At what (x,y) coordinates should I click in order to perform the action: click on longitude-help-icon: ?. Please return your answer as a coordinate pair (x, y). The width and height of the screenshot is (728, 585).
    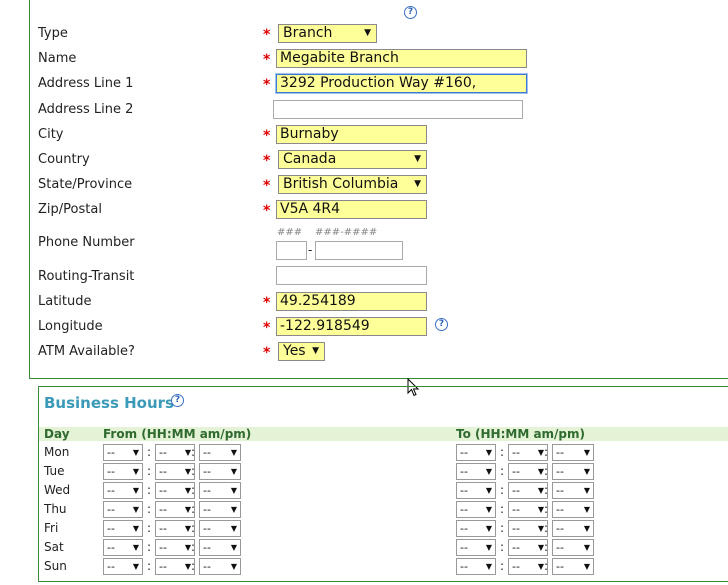
    Looking at the image, I should click on (441, 324).